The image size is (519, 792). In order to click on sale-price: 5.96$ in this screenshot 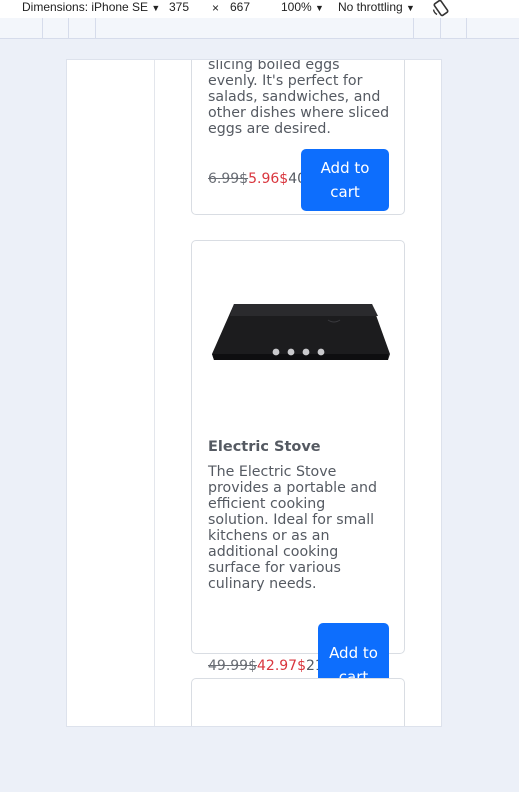, I will do `click(268, 179)`.